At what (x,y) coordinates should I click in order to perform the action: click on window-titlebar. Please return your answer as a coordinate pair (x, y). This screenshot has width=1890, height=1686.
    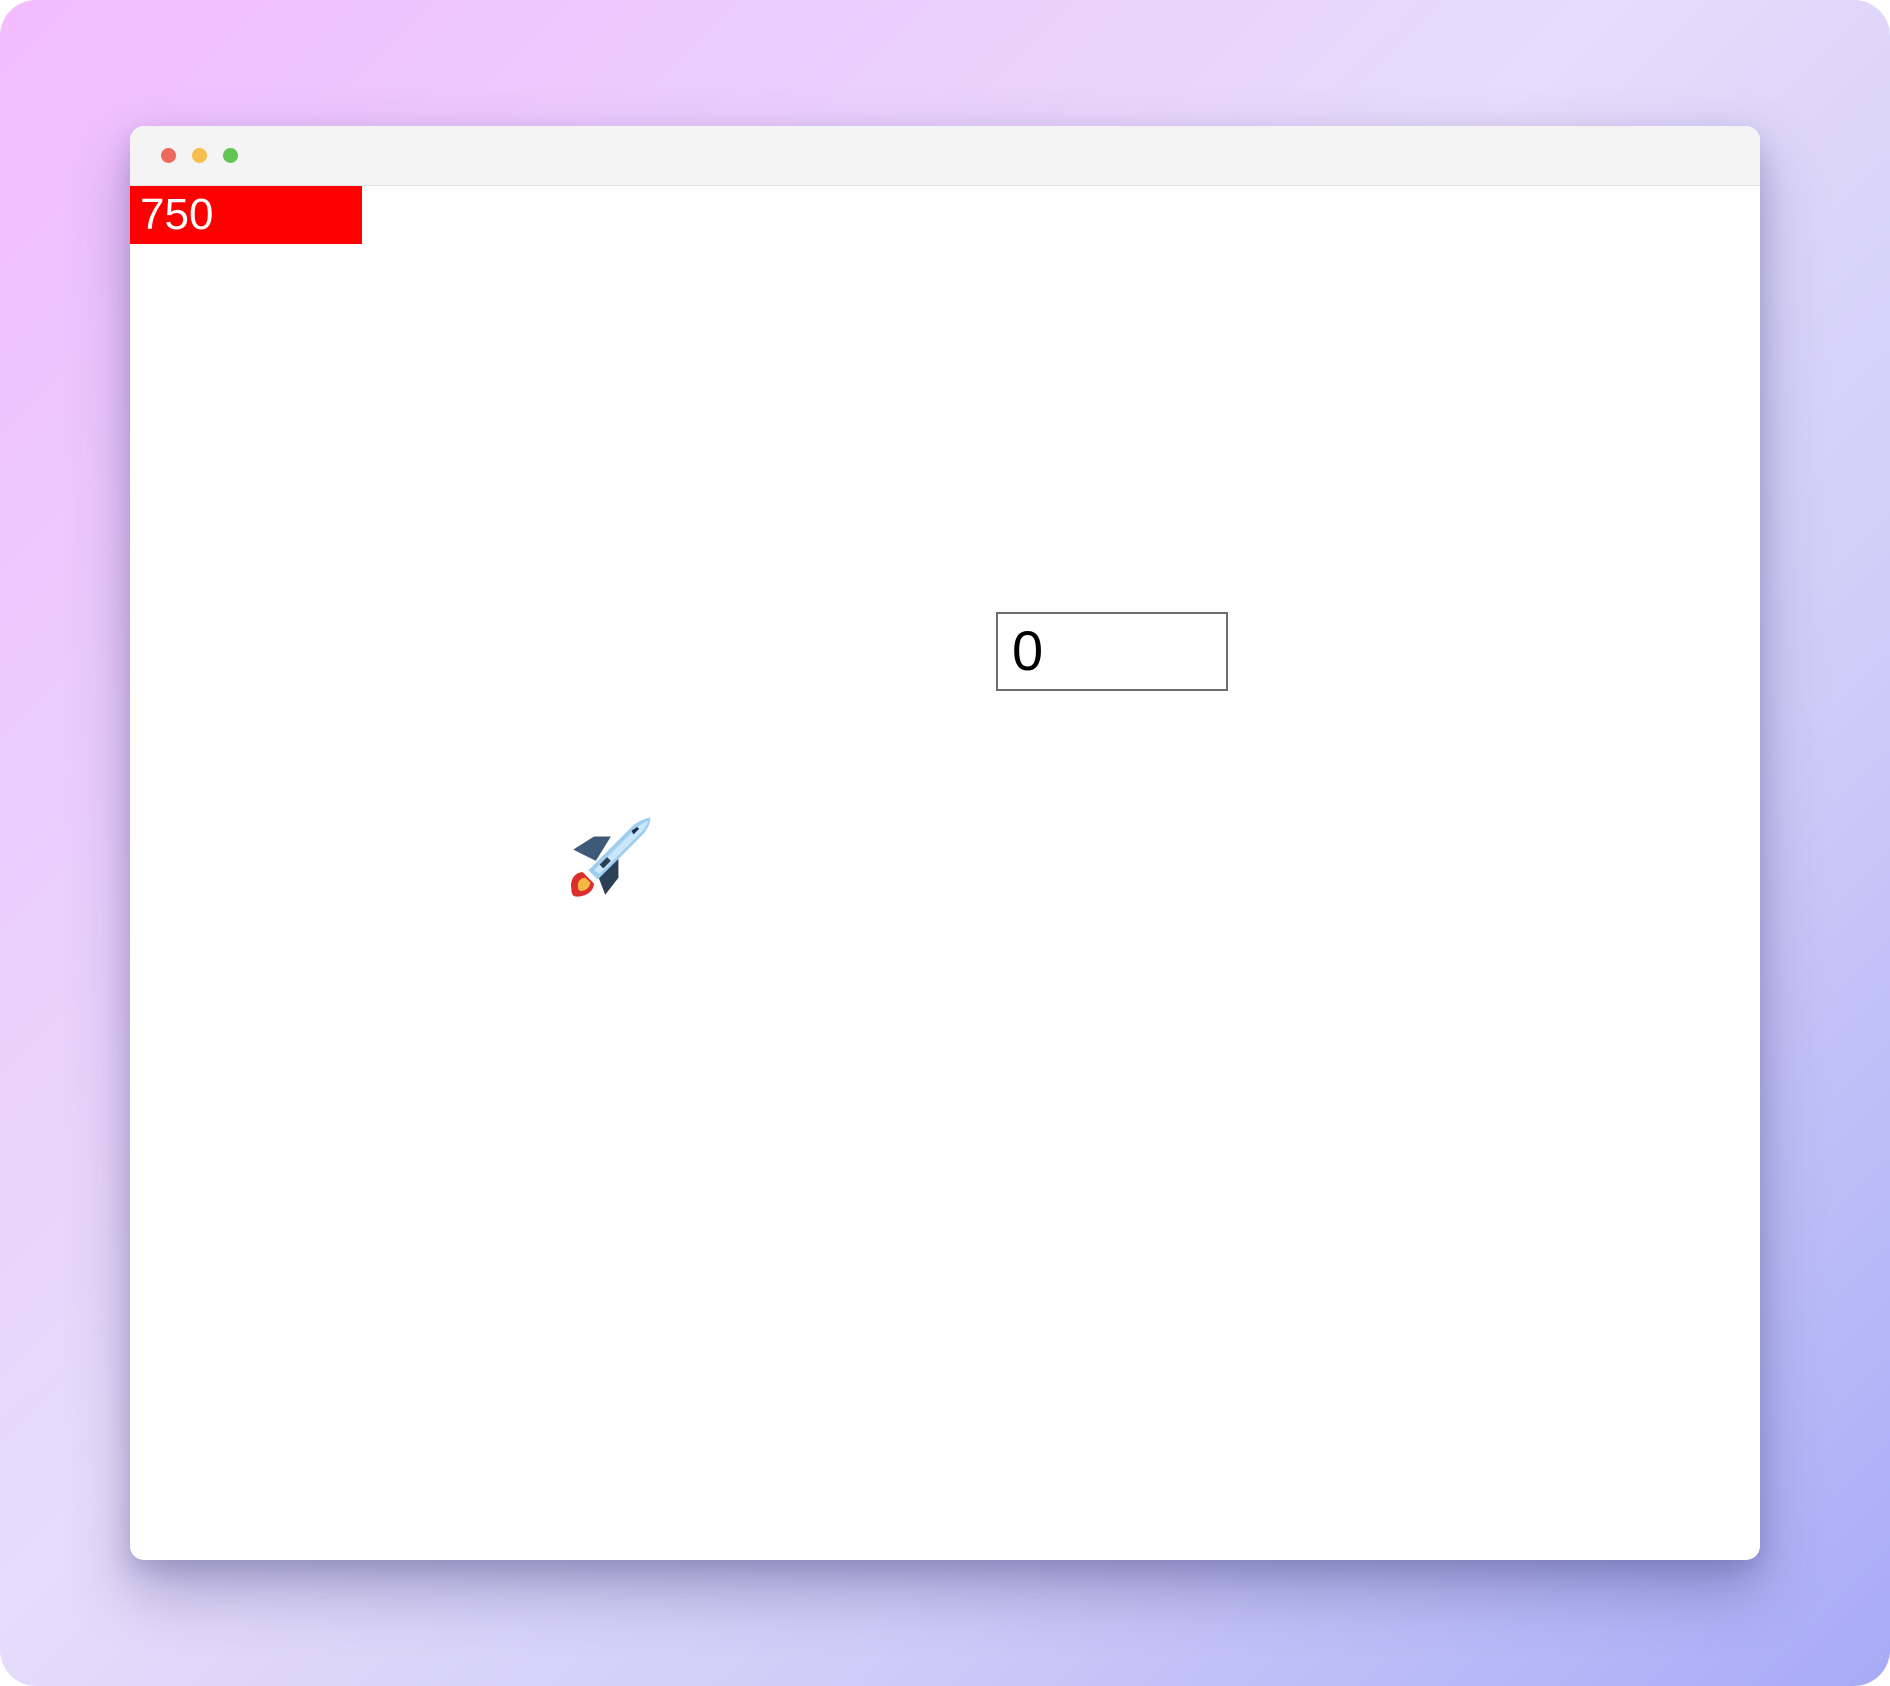
    Looking at the image, I should click on (945, 156).